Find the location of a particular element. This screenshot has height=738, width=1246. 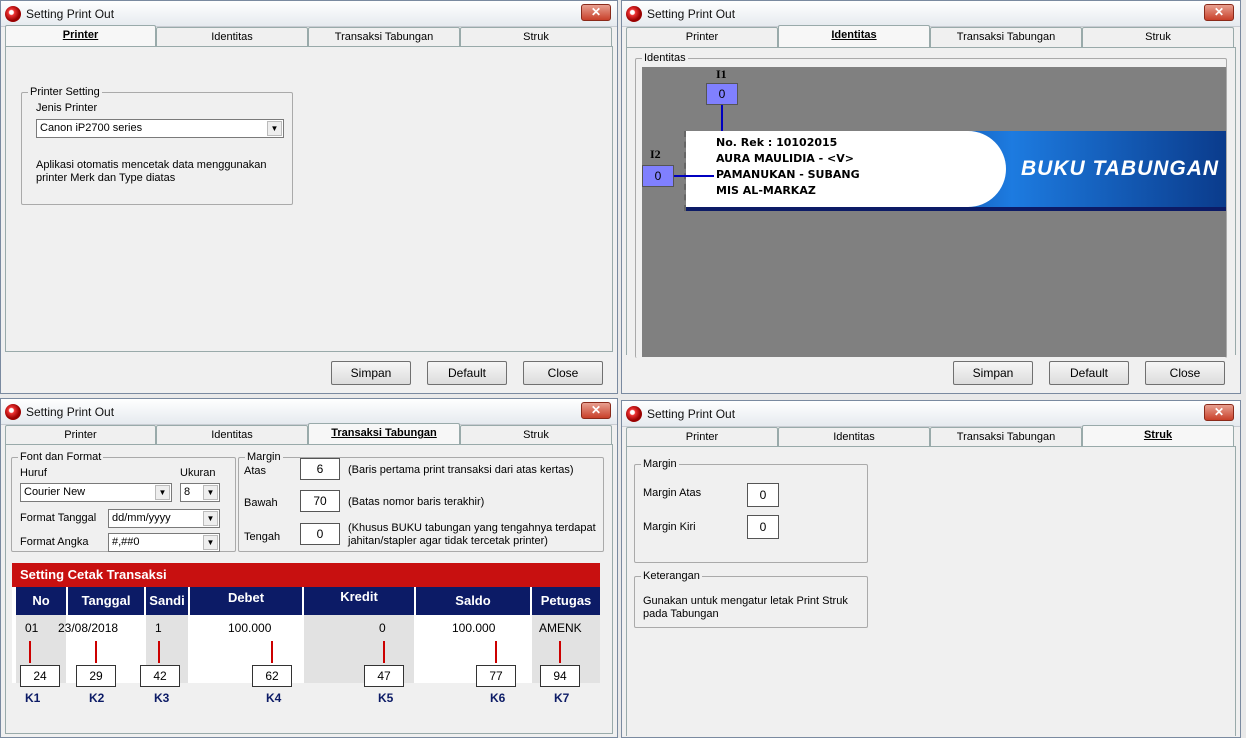

keterangan-text: Gunakan untuk mengatur letak Print Struk is located at coordinates (745, 601).